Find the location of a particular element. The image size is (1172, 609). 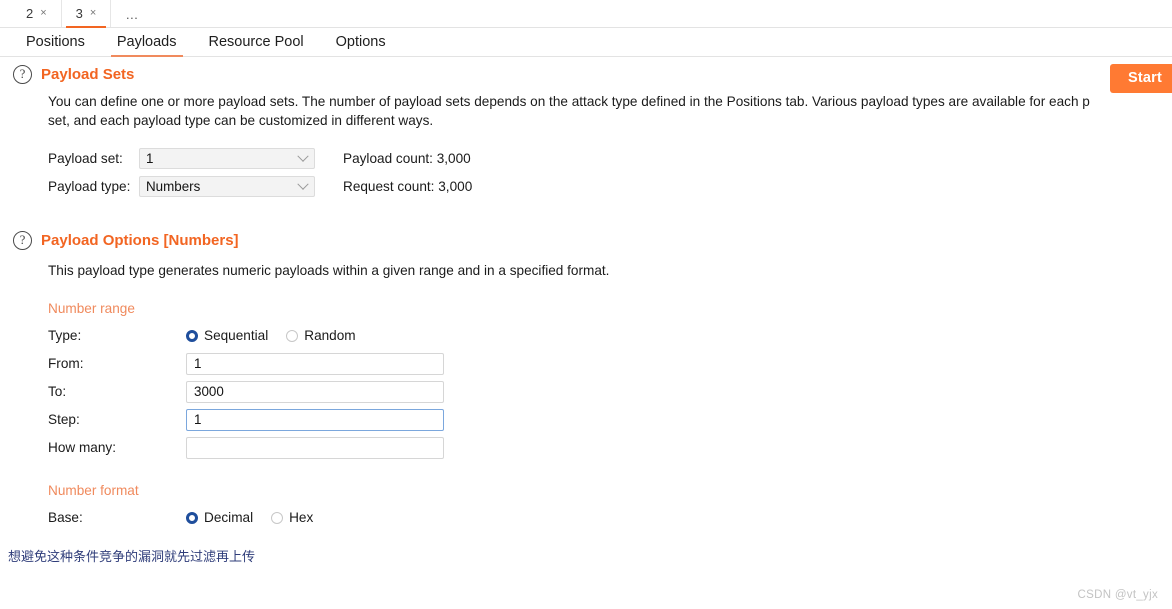

number-format-heading: Number format is located at coordinates (93, 490).